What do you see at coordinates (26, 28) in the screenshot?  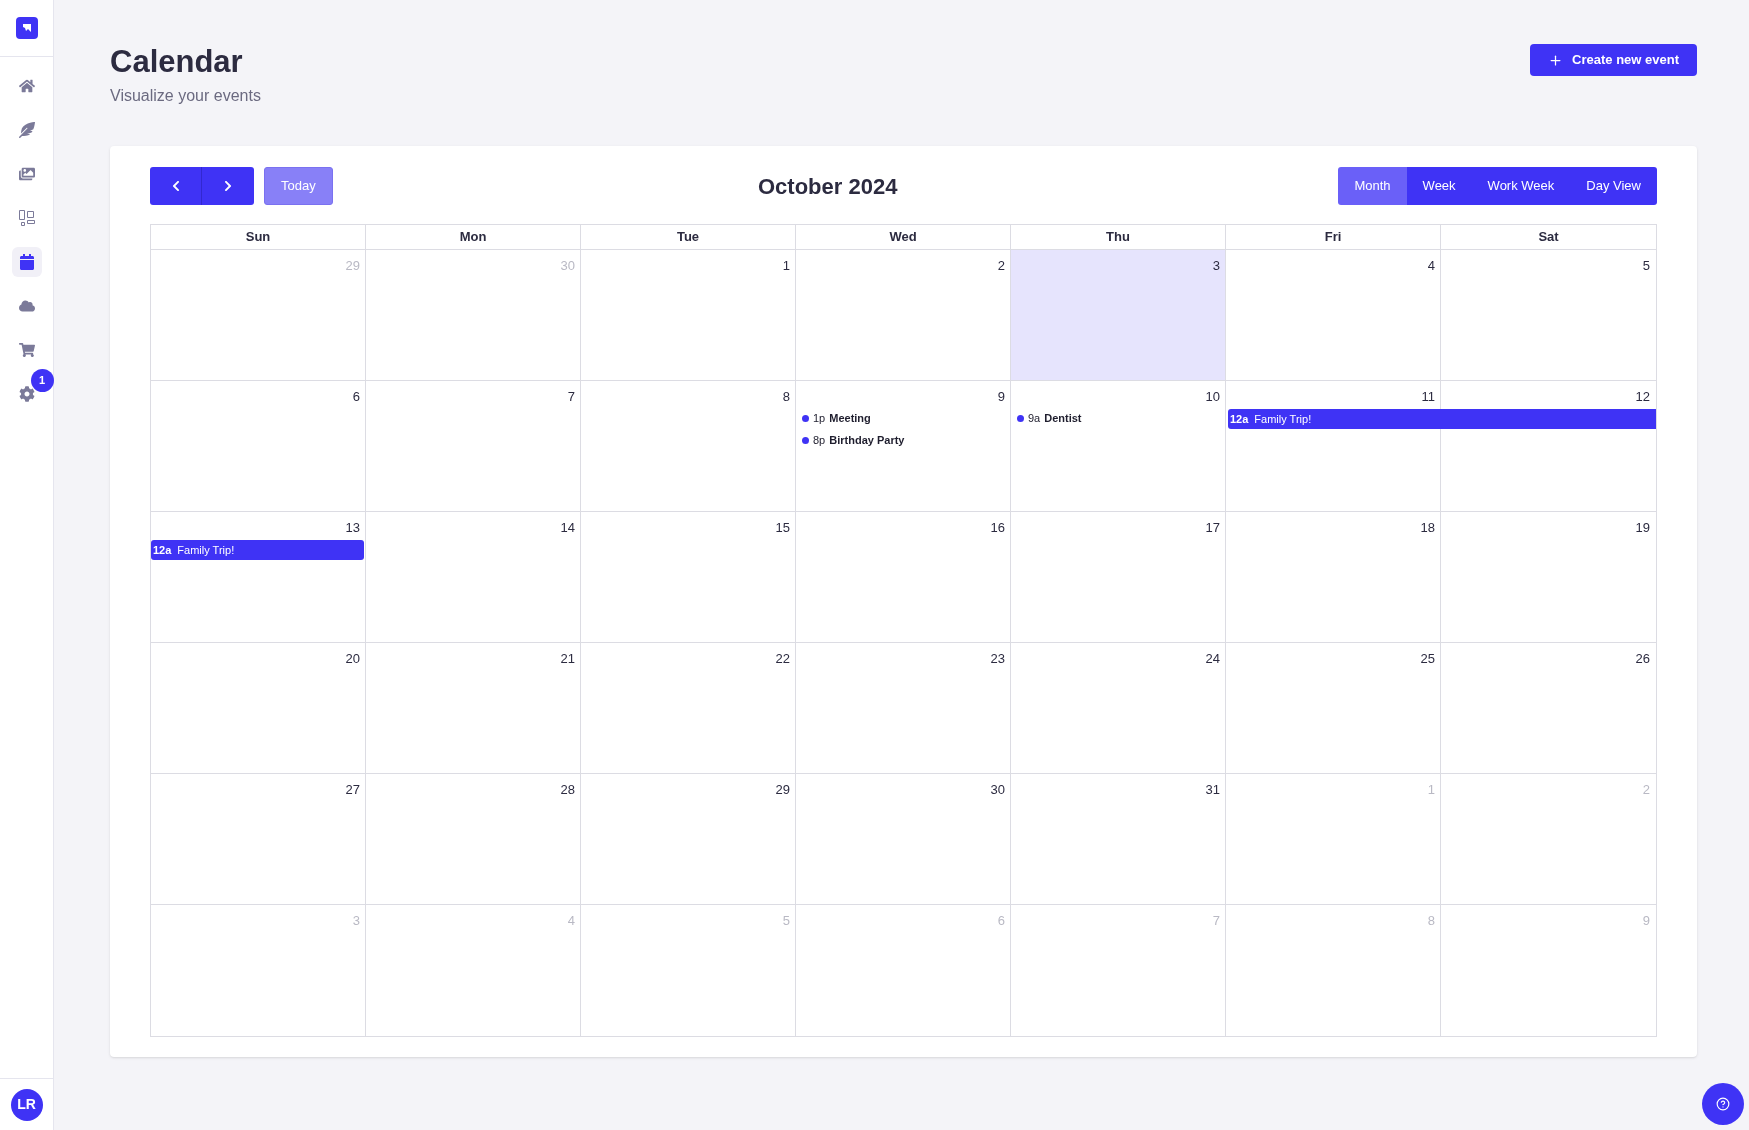 I see `logo-icon` at bounding box center [26, 28].